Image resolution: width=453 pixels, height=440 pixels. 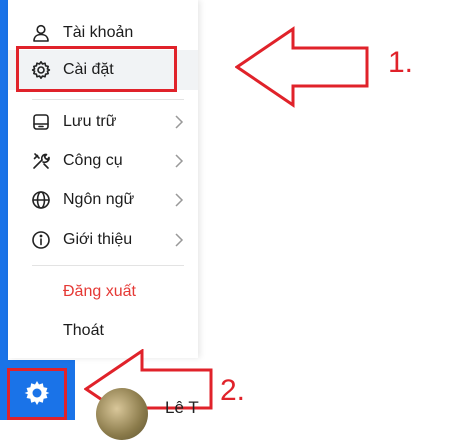 What do you see at coordinates (41, 240) in the screenshot?
I see `info-icon` at bounding box center [41, 240].